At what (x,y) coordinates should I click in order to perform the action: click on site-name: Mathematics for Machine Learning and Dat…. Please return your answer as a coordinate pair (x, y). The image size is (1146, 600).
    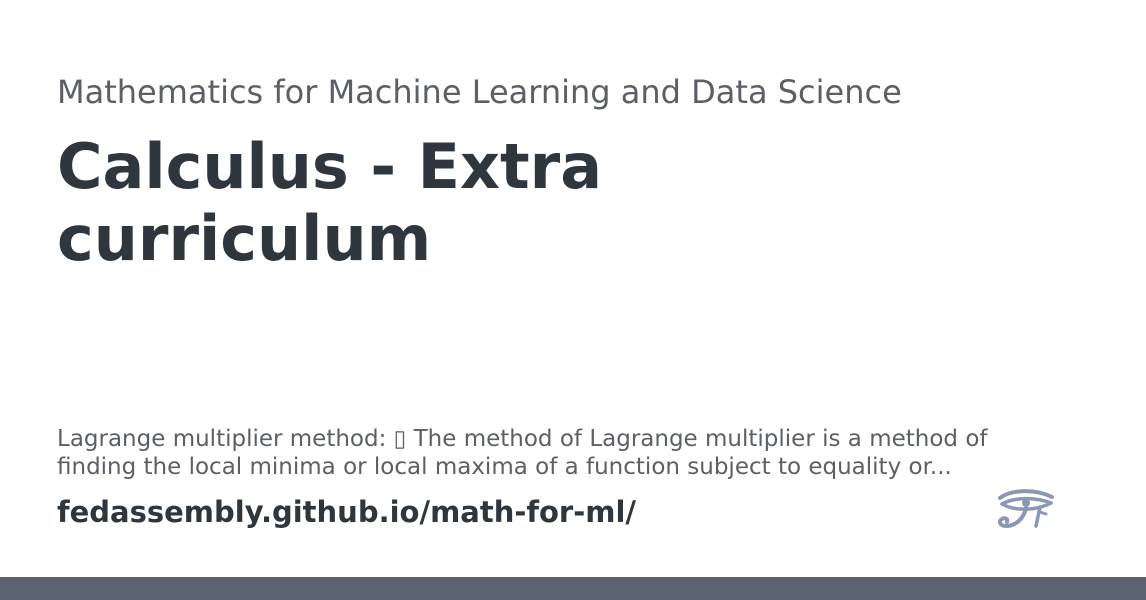
    Looking at the image, I should click on (479, 92).